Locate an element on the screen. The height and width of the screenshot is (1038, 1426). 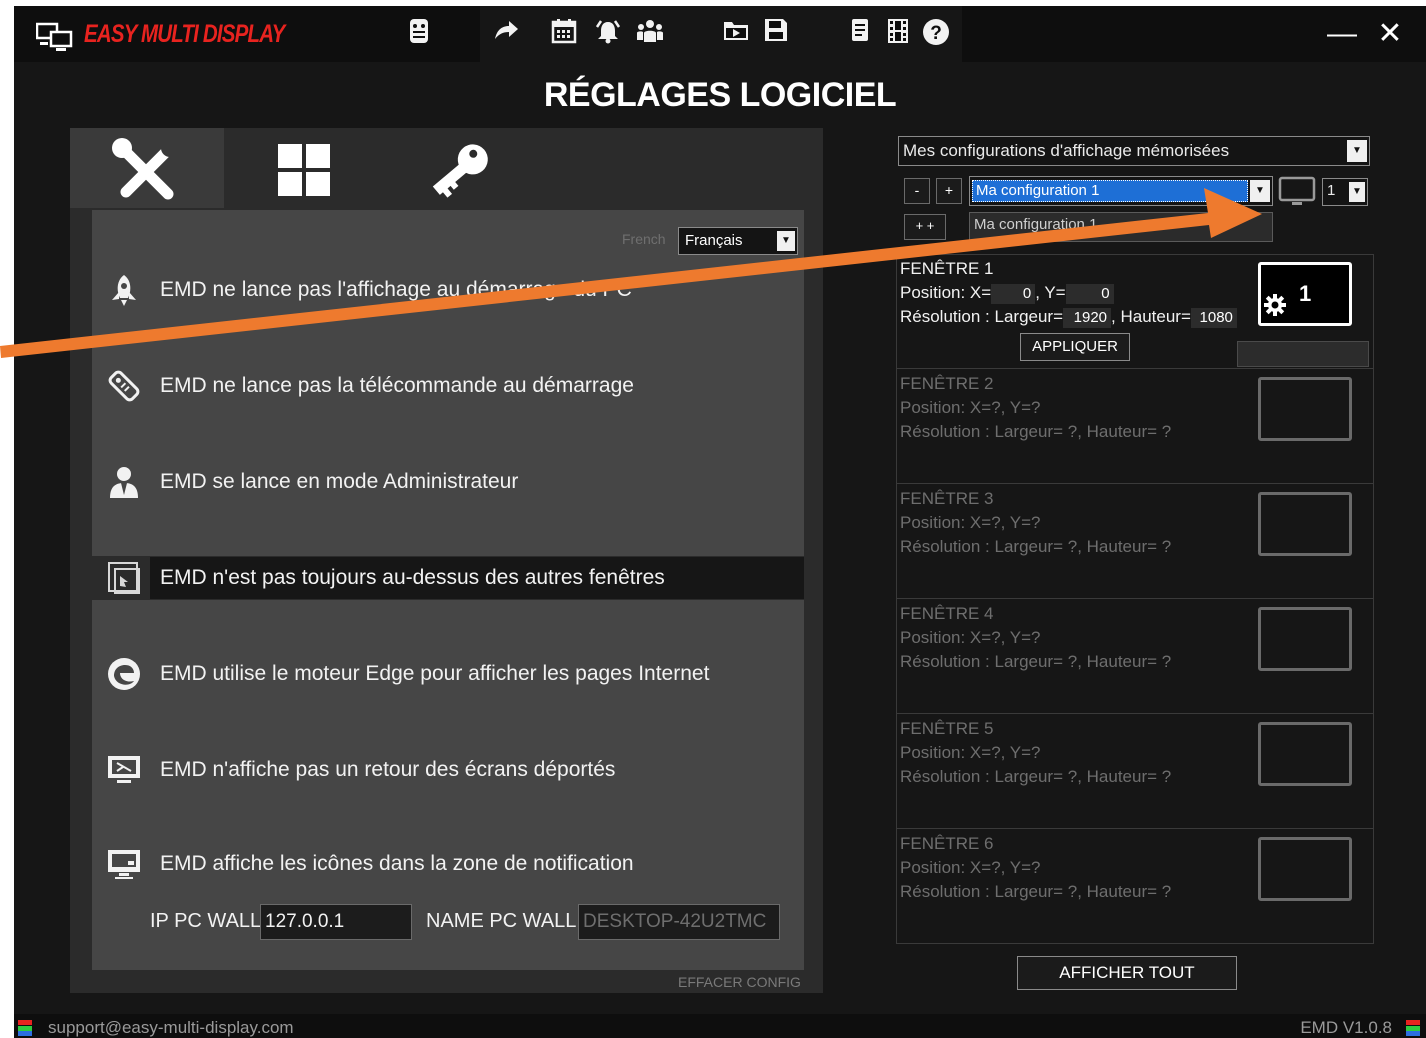
screen-number: 1 is located at coordinates (1331, 190).